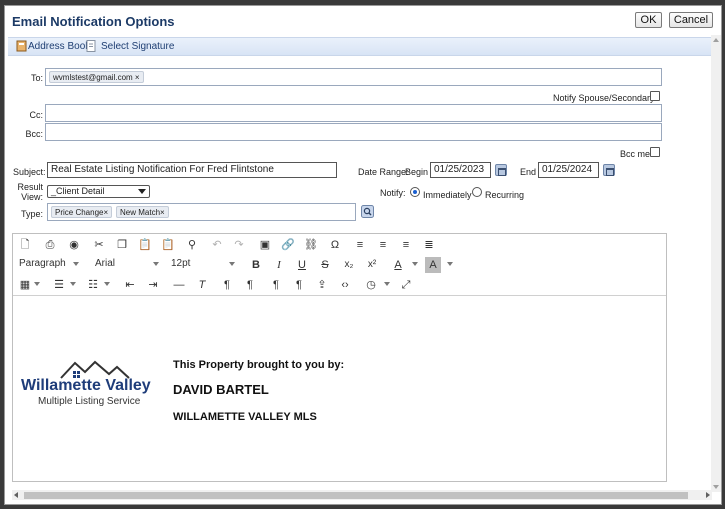  What do you see at coordinates (250, 285) in the screenshot?
I see `rtl-icon: ¶` at bounding box center [250, 285].